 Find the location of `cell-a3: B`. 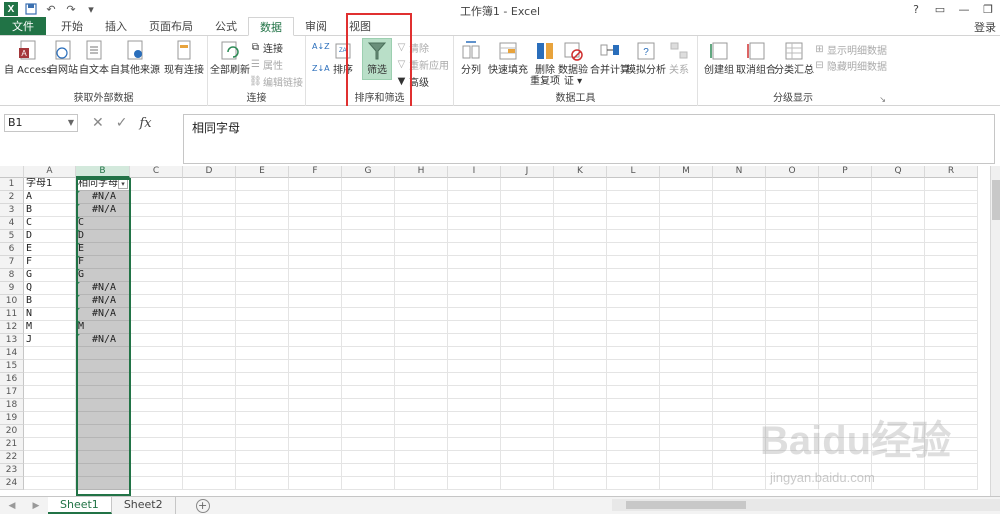

cell-a3: B is located at coordinates (50, 210).